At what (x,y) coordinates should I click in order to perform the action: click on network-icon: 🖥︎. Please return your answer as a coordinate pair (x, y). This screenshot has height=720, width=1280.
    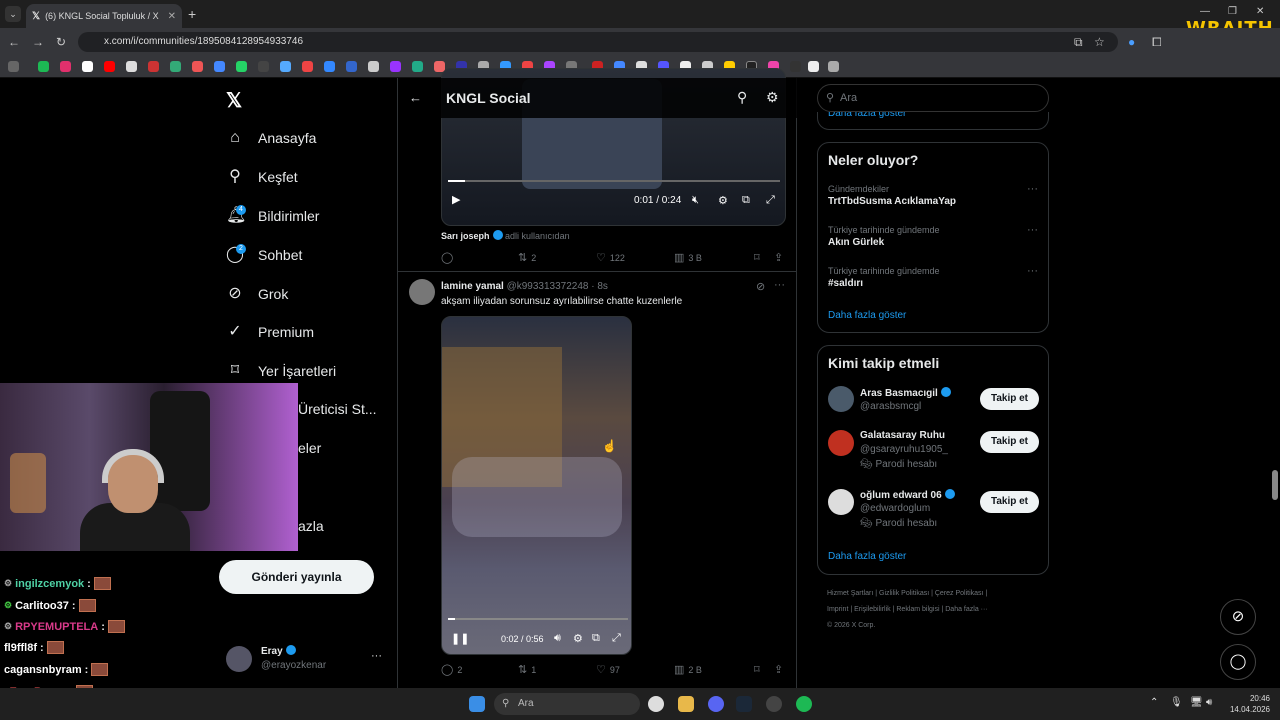
    Looking at the image, I should click on (1196, 702).